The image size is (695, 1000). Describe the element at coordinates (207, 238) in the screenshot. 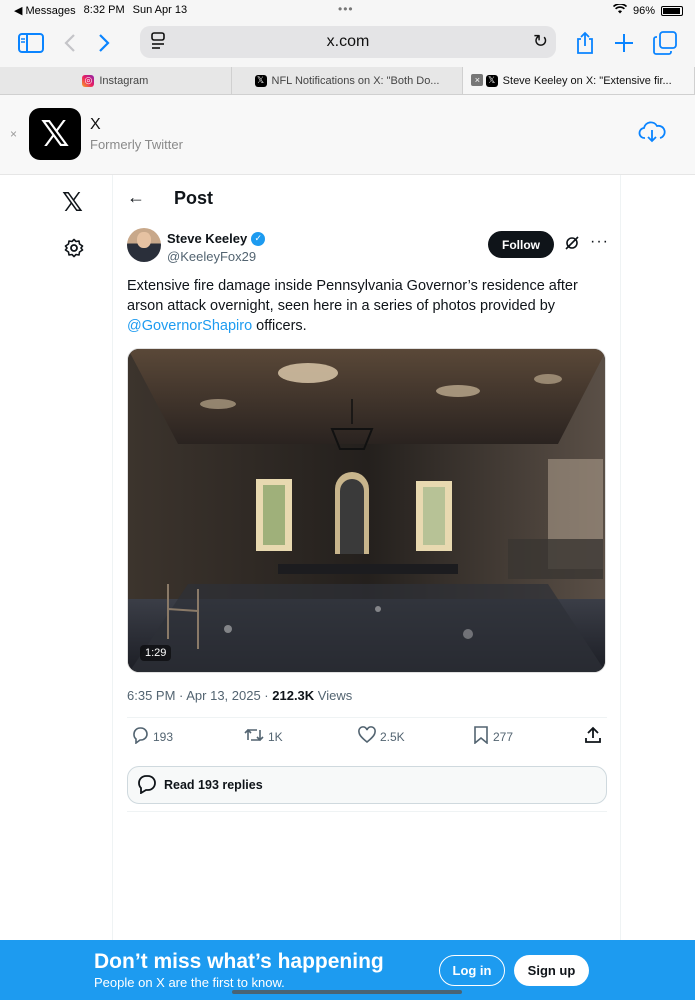

I see `author-name: Steve Keeley` at that location.